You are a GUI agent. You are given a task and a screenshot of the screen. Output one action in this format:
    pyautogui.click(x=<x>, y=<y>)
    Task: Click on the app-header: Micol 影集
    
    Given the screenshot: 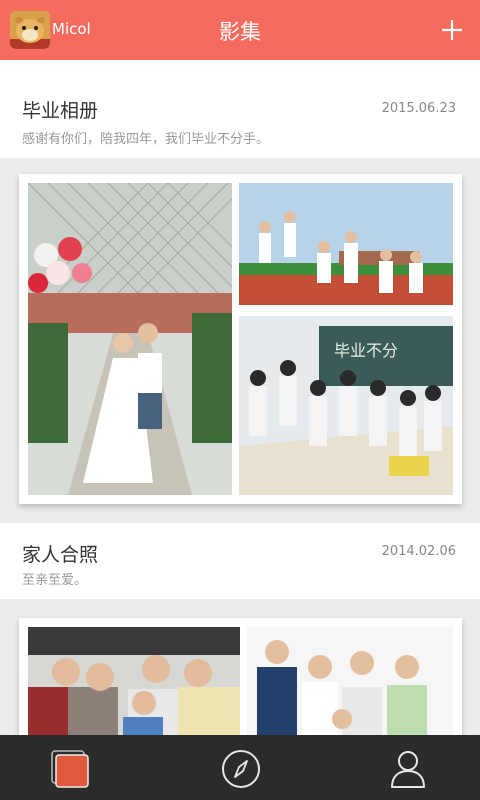 What is the action you would take?
    pyautogui.click(x=240, y=30)
    